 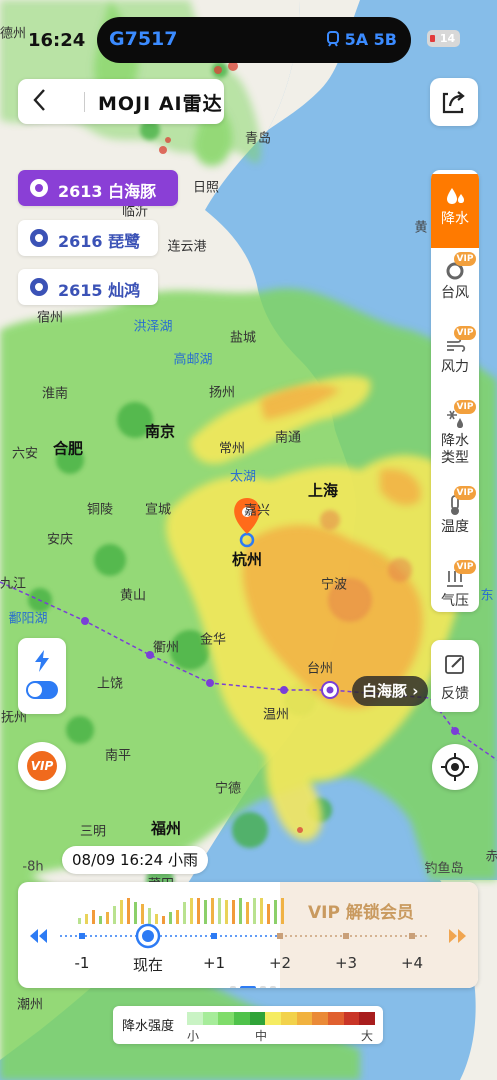 What do you see at coordinates (68, 448) in the screenshot?
I see `city-label: 合肥` at bounding box center [68, 448].